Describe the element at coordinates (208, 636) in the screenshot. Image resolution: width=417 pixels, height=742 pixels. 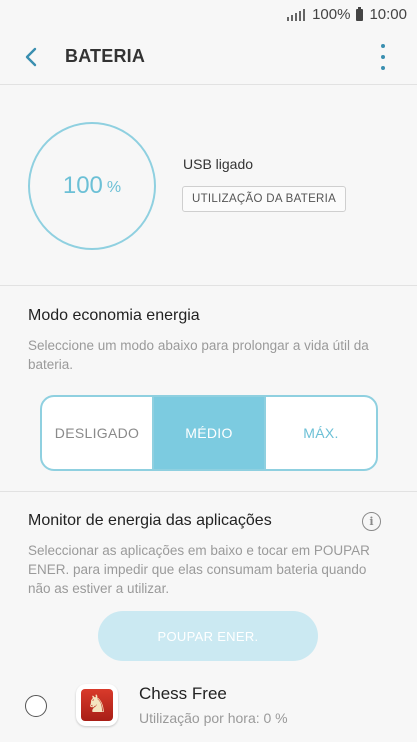
I see `save-power-button: POUPAR ENER.` at that location.